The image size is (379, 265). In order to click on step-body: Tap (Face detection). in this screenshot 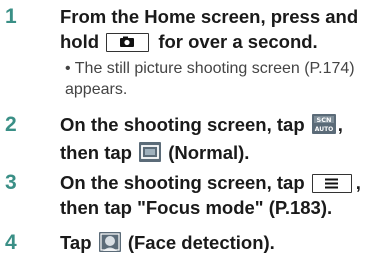, I will do `click(218, 244)`.